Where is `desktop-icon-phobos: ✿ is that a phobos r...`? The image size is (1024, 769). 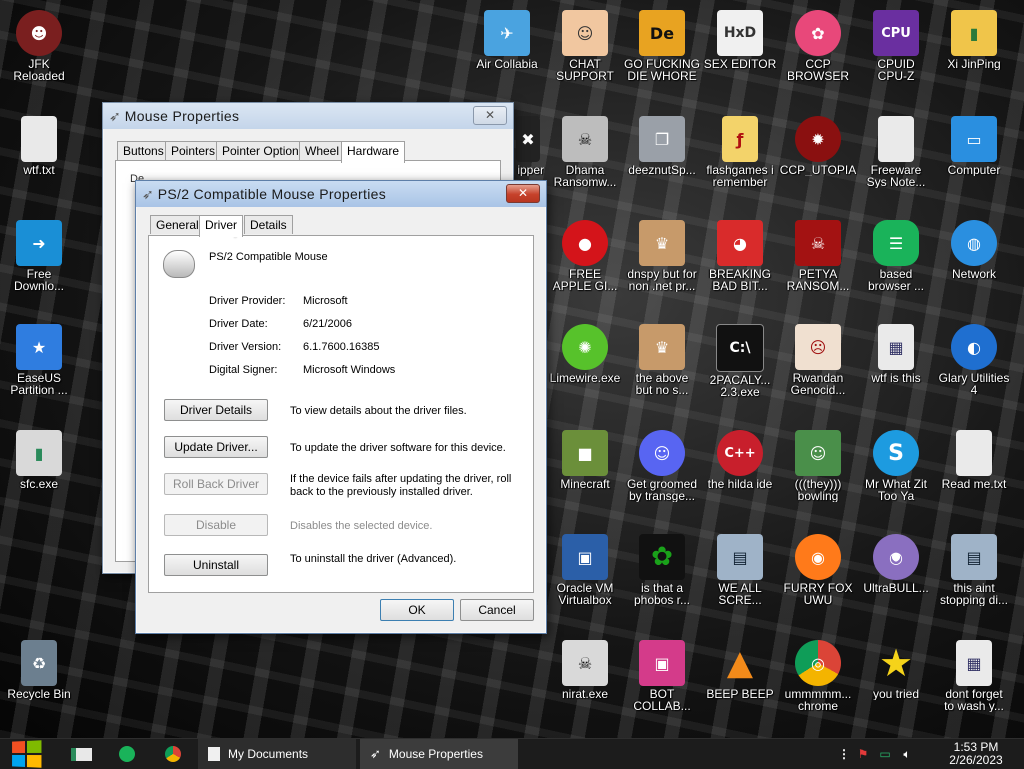
desktop-icon-phobos: ✿ is that a phobos r... is located at coordinates (662, 580).